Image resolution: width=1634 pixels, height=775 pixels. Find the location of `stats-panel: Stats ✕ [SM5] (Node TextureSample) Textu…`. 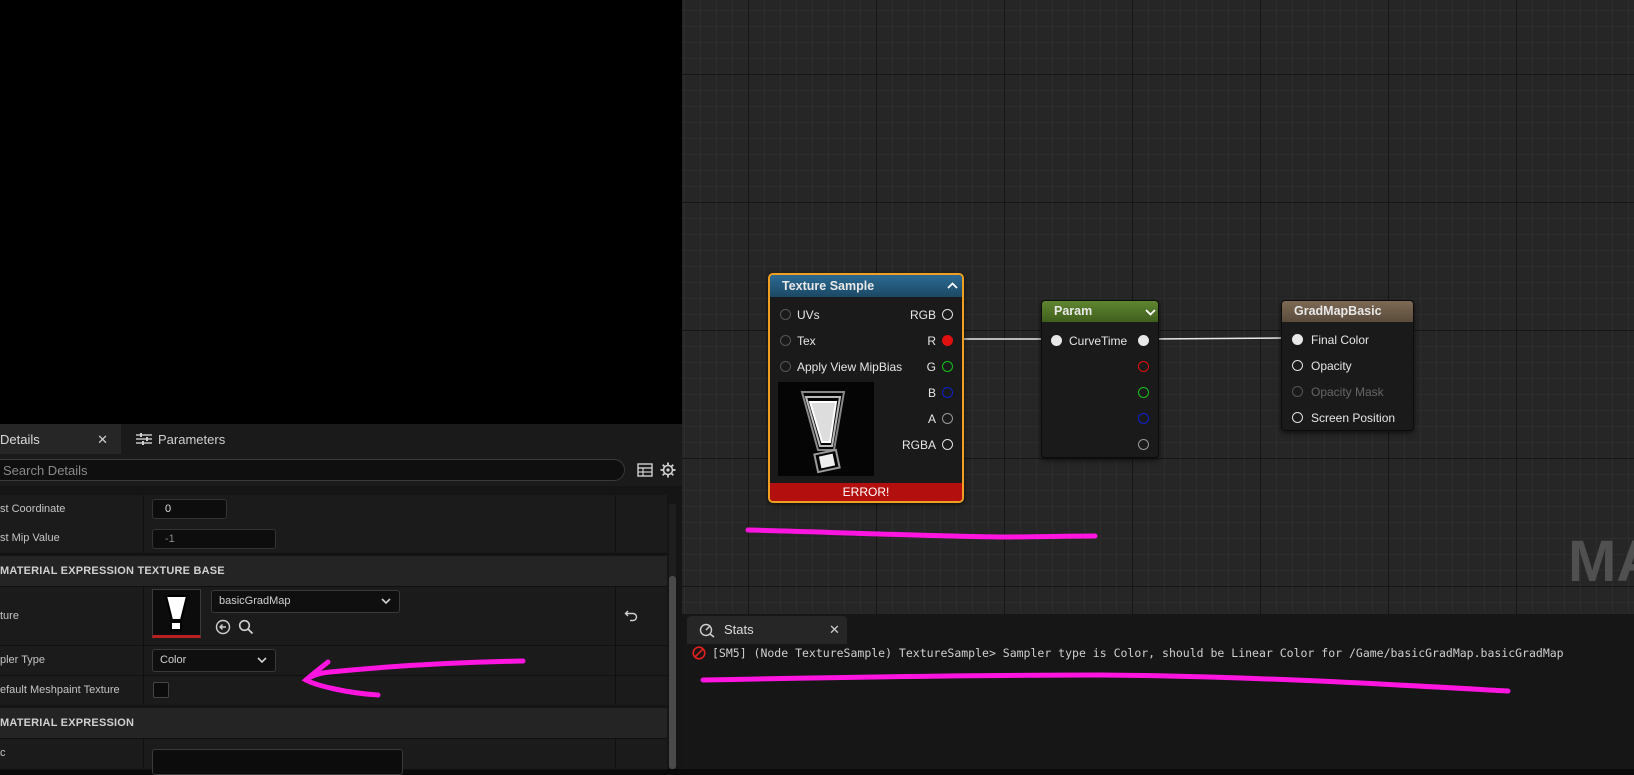

stats-panel: Stats ✕ [SM5] (Node TextureSample) Textu… is located at coordinates (1158, 691).